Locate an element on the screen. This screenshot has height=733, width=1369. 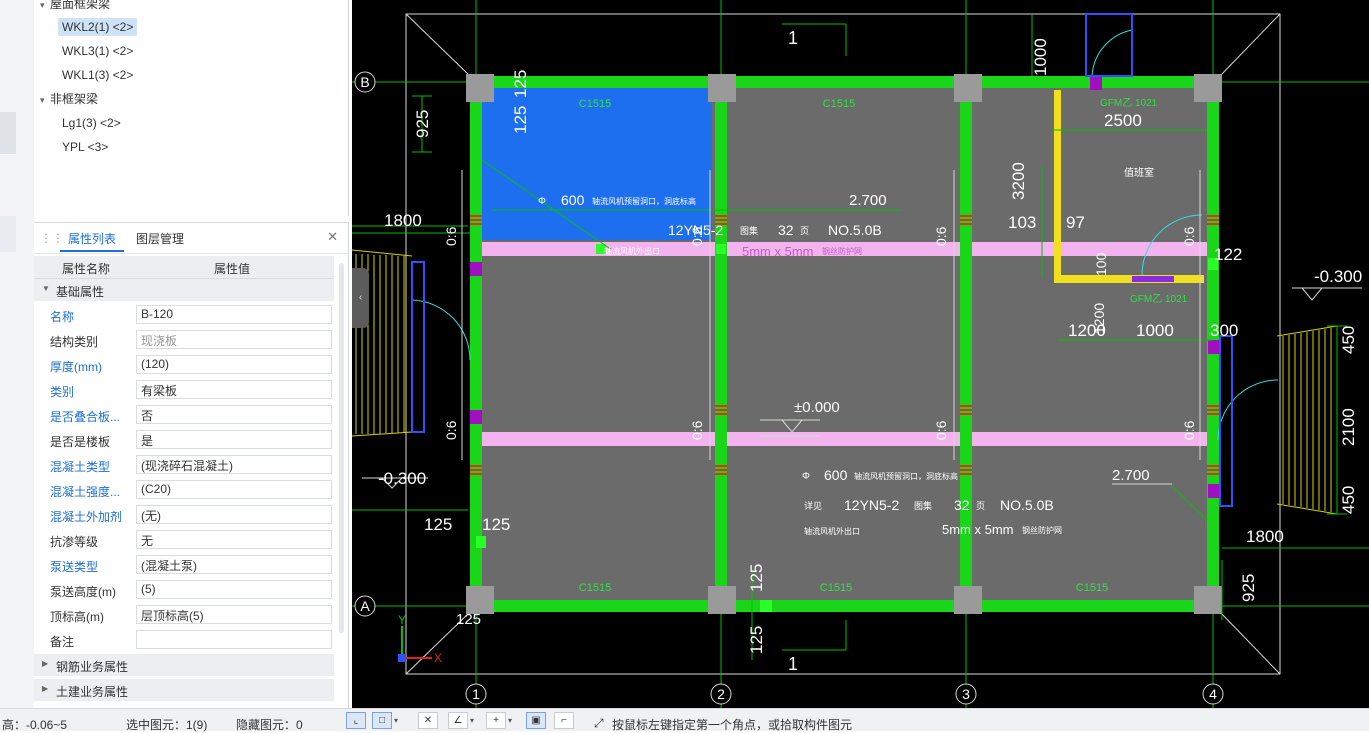
display-toggle-icon: ▣ is located at coordinates (536, 720).